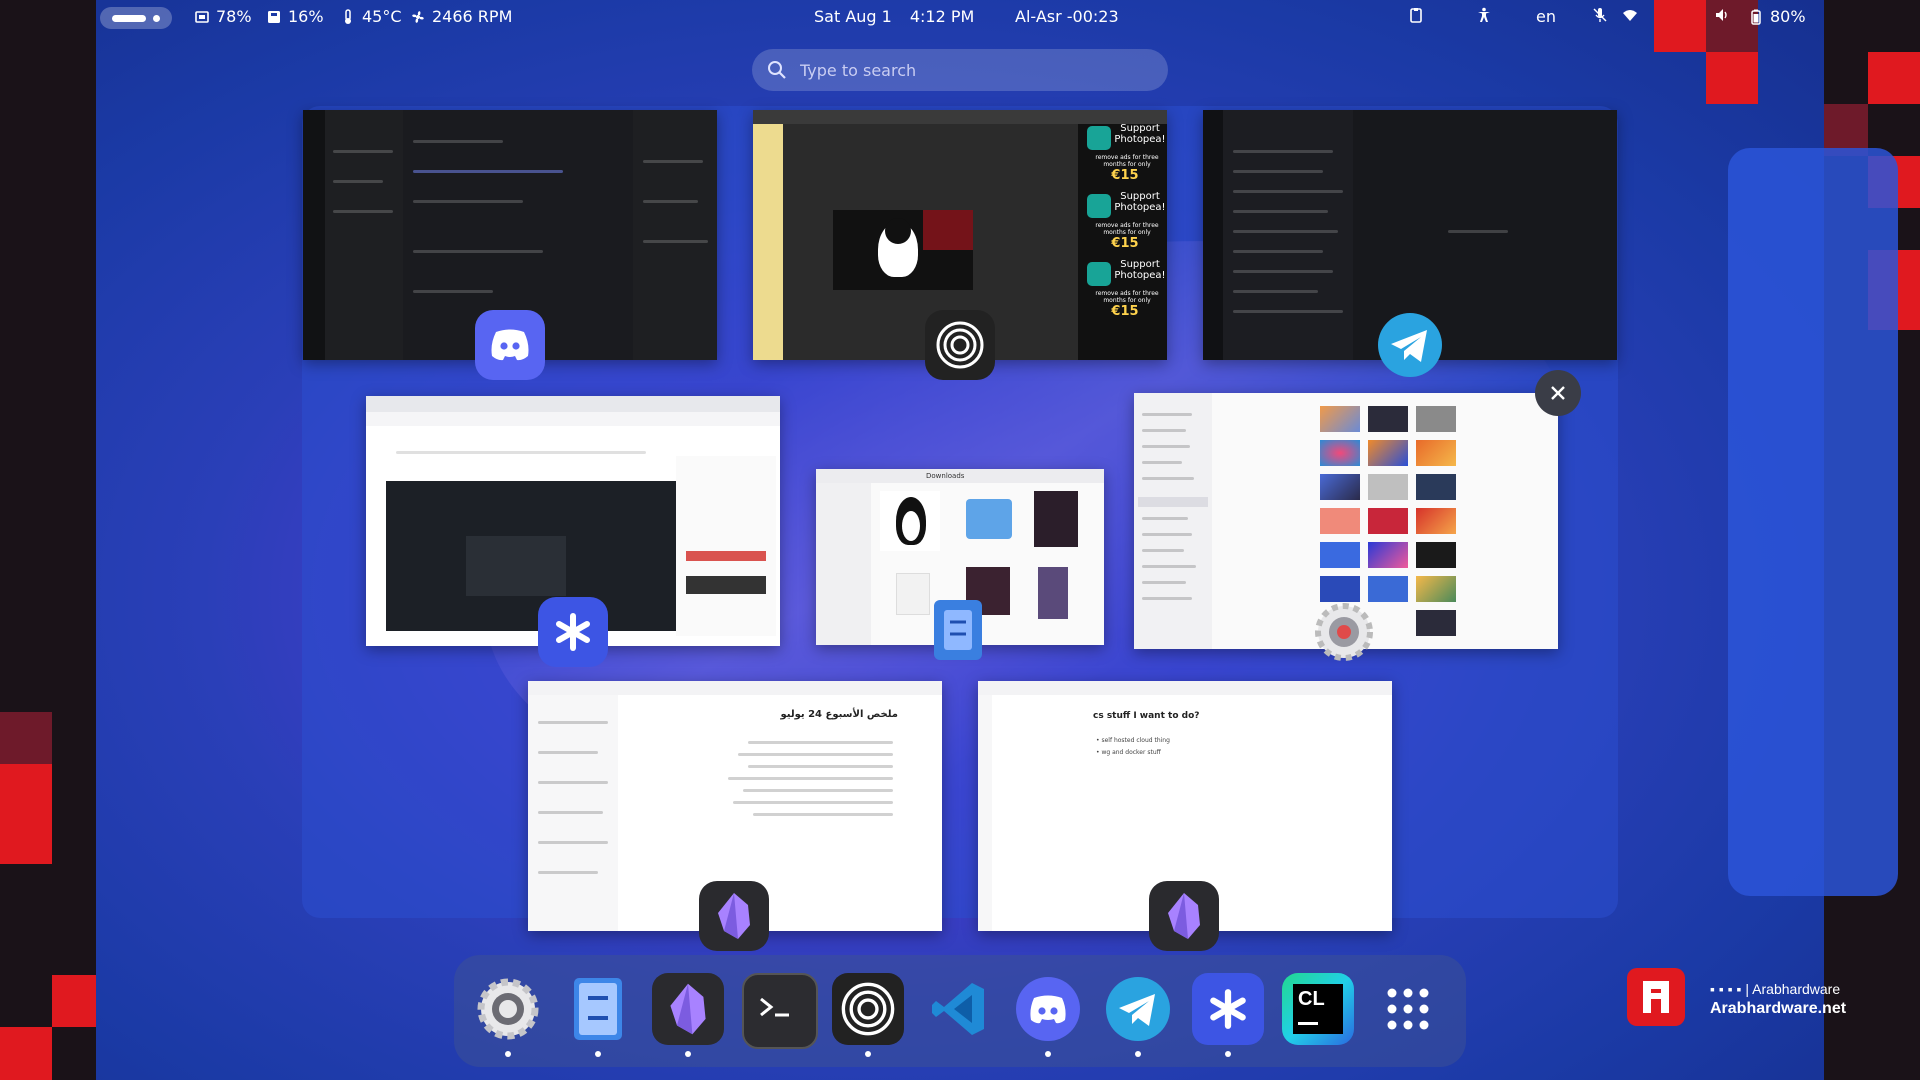 The height and width of the screenshot is (1080, 1920). I want to click on dock-slack-like, so click(1228, 1015).